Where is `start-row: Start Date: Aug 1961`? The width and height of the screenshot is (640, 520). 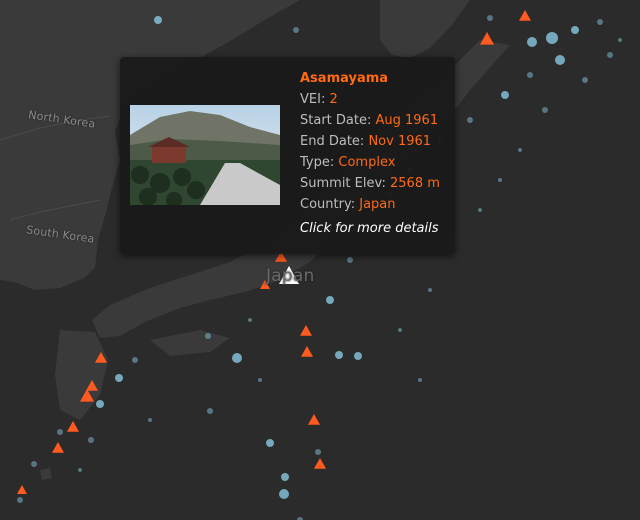 start-row: Start Date: Aug 1961 is located at coordinates (369, 120).